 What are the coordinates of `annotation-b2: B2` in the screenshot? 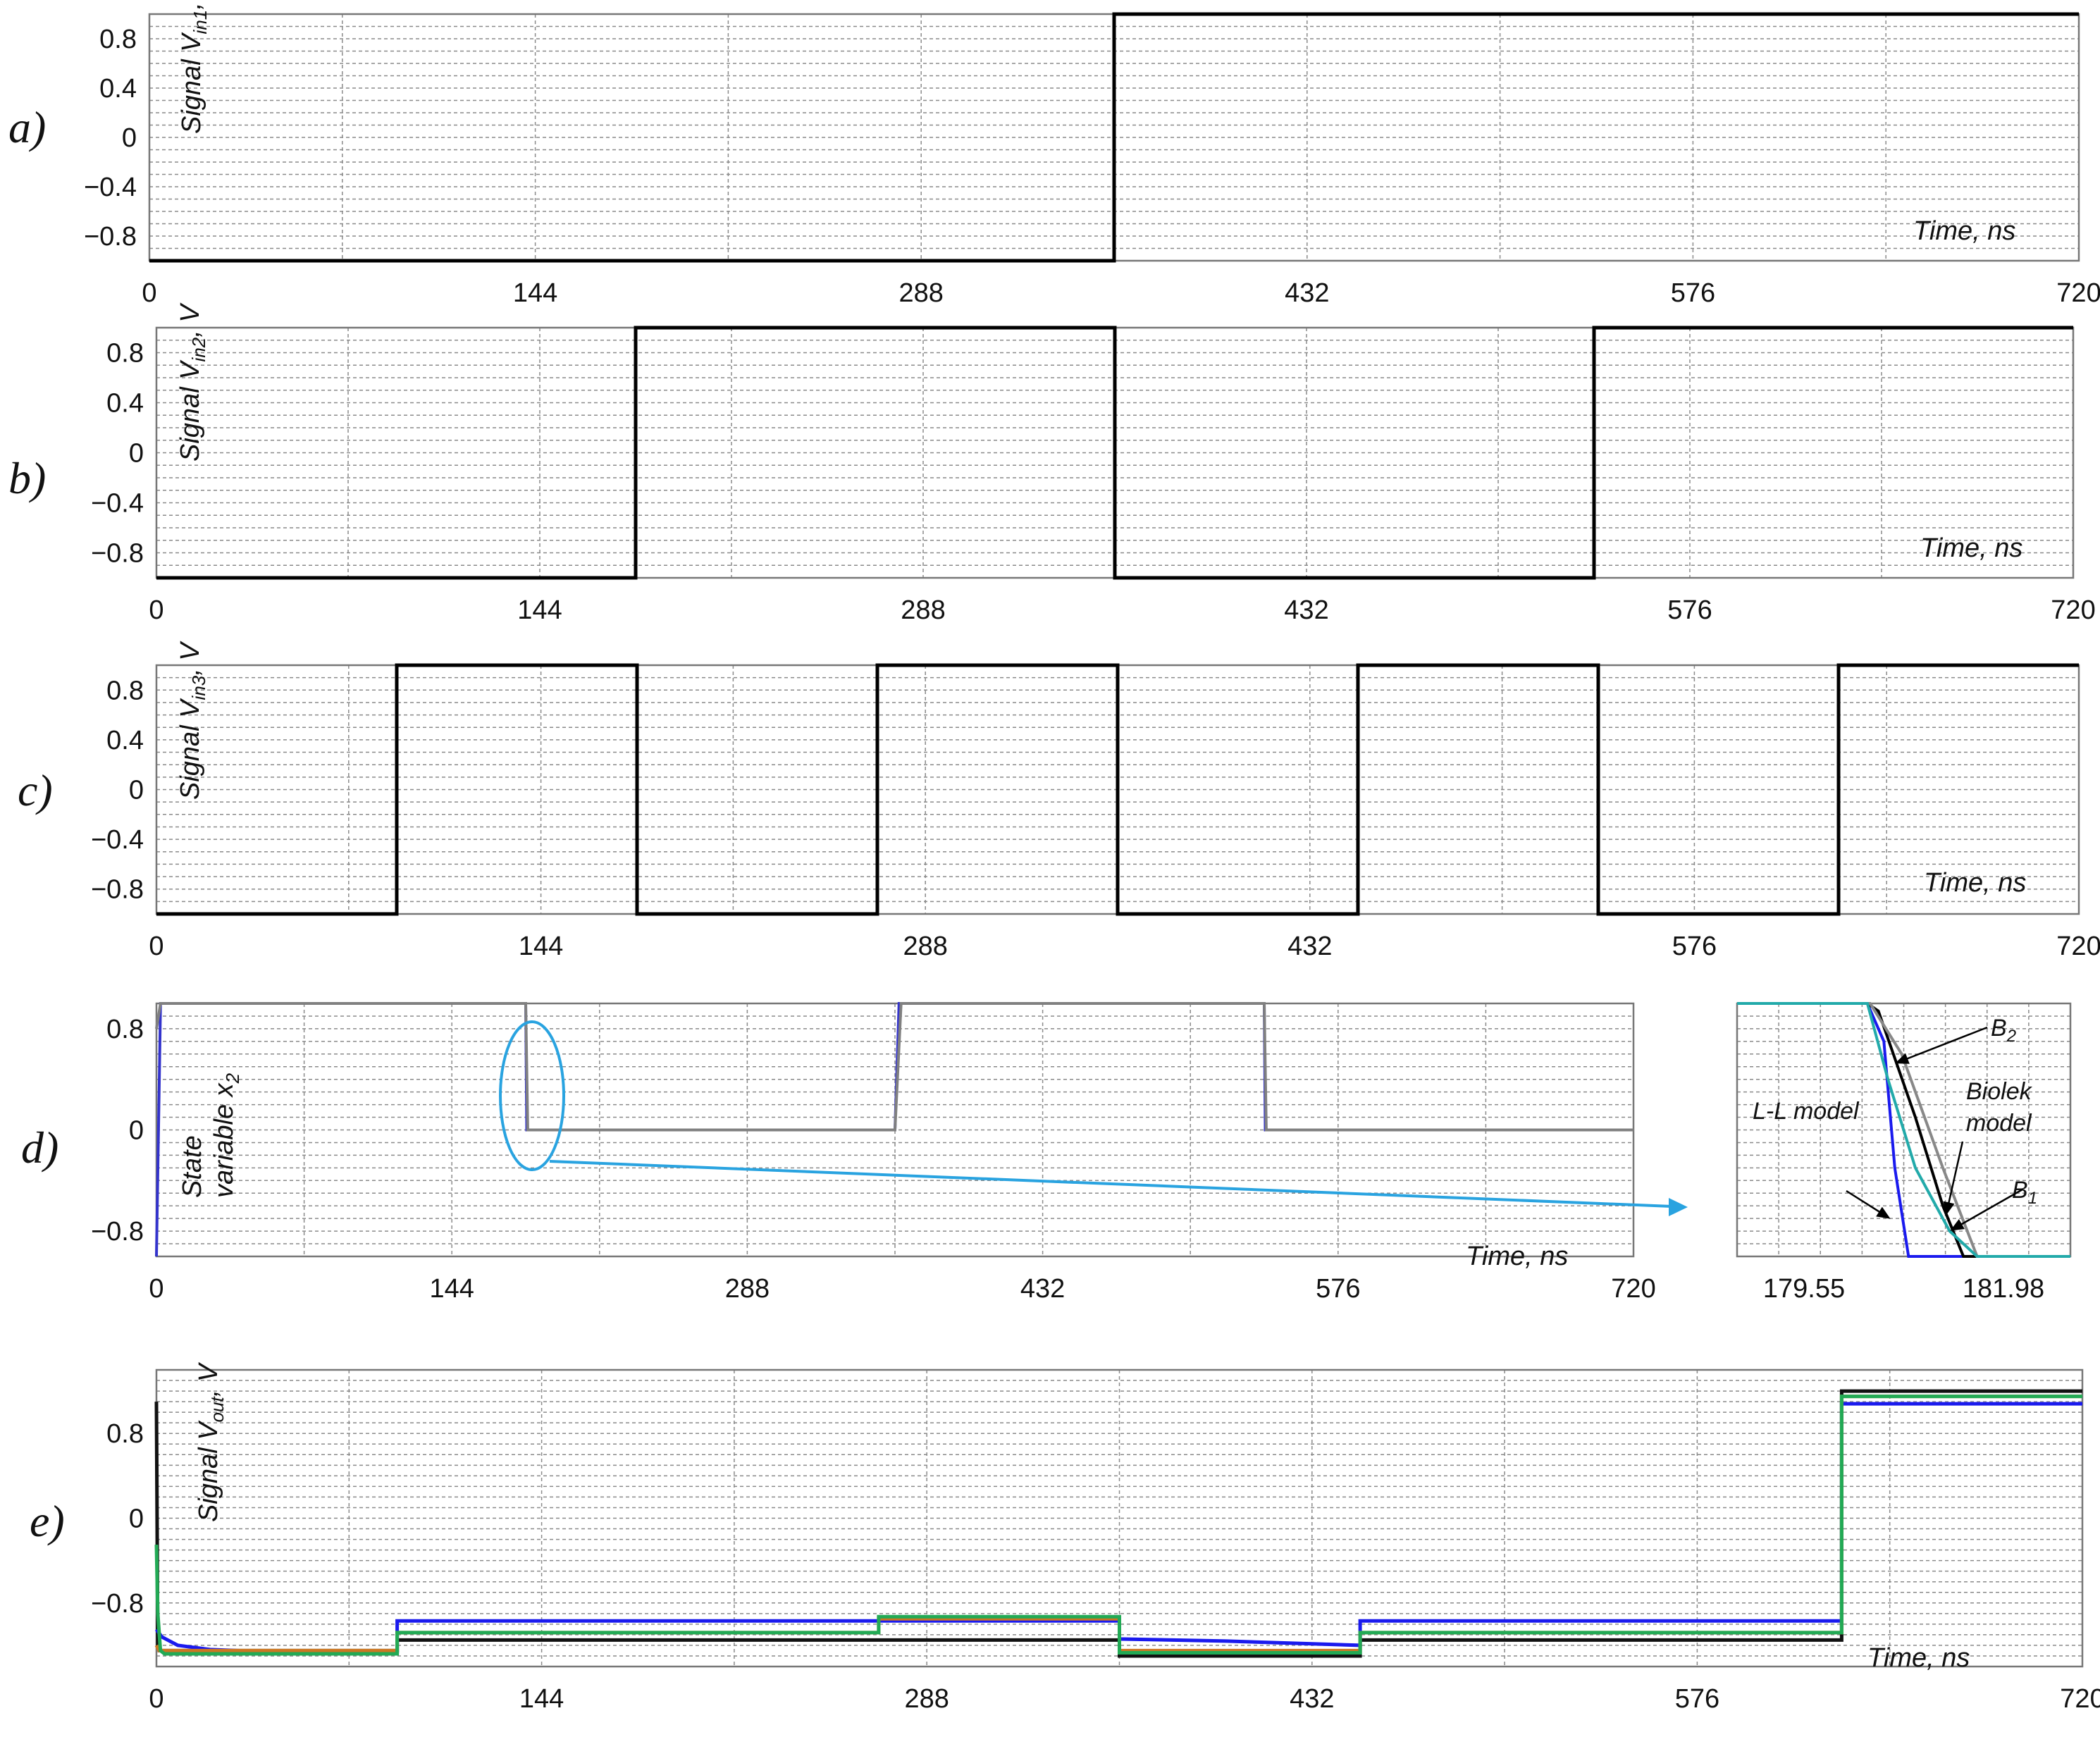 It's located at (2003, 1030).